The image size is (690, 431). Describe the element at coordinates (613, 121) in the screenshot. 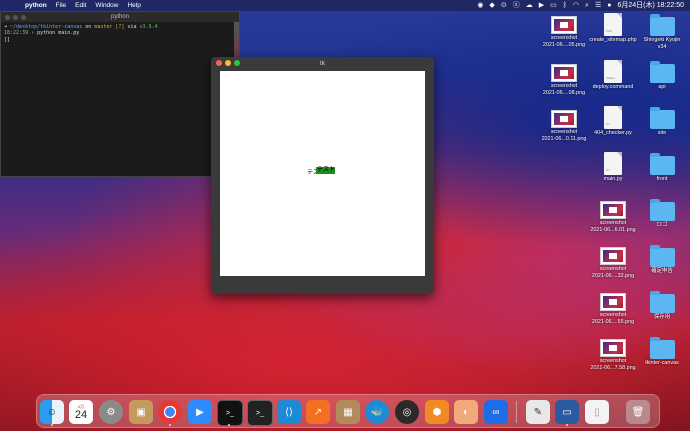

I see `desktop-file-404-checker: PY 404_checker.py` at that location.